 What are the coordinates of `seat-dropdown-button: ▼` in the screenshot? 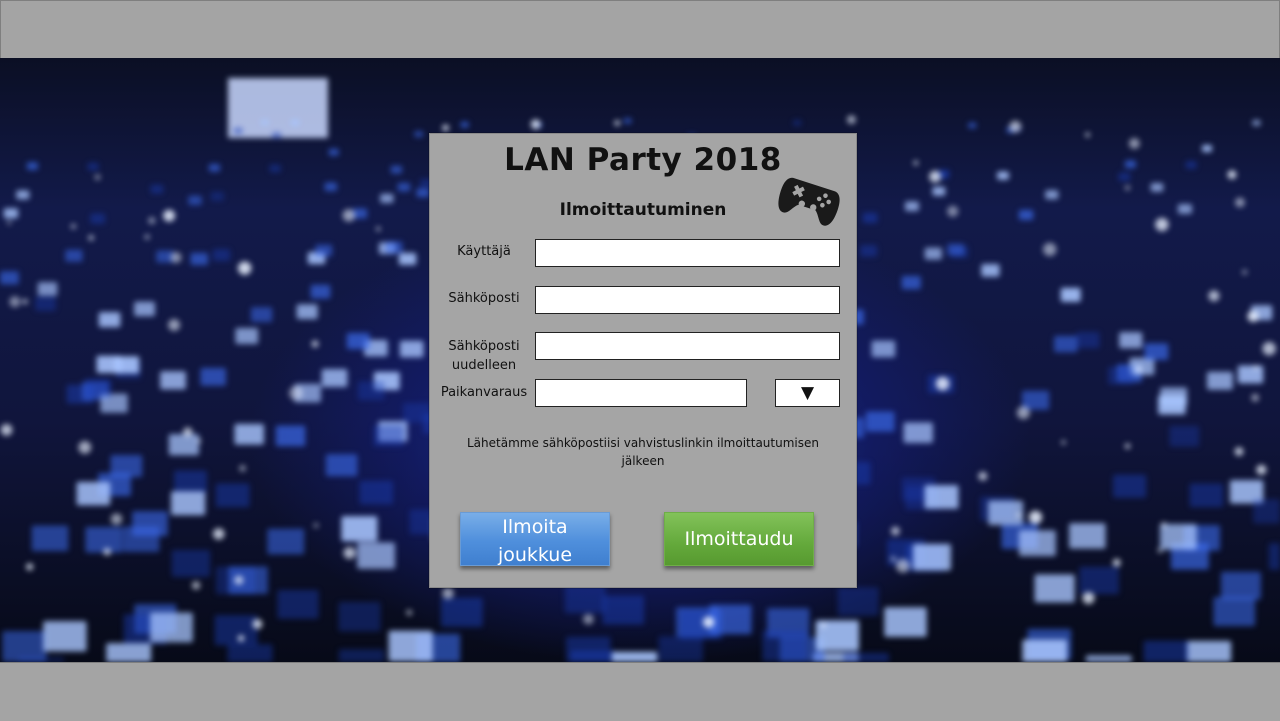 It's located at (807, 393).